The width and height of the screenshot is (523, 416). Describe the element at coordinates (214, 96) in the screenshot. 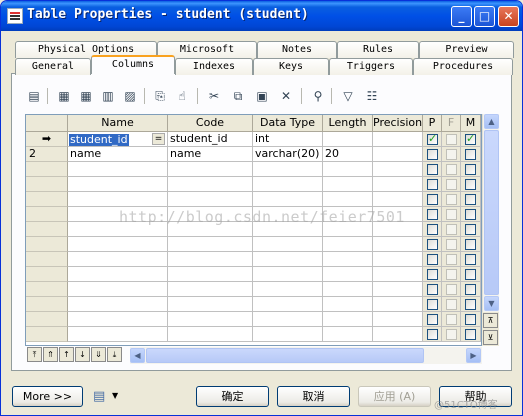

I see `cut-icon: ✂` at that location.